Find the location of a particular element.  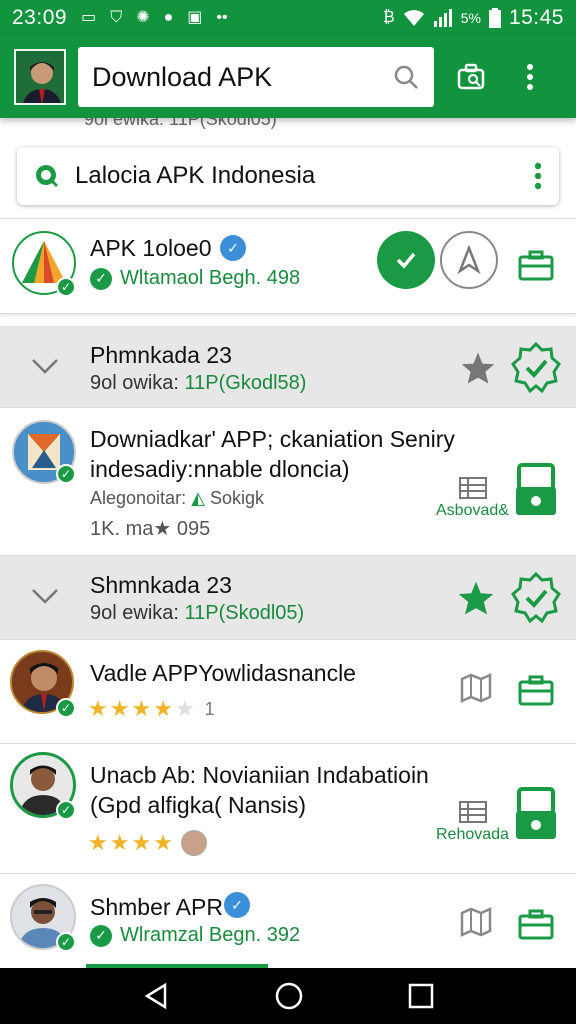

list-item: ✓ Shmber APR ✓ ✓ Wlramzal Begn. 392 is located at coordinates (288, 921).